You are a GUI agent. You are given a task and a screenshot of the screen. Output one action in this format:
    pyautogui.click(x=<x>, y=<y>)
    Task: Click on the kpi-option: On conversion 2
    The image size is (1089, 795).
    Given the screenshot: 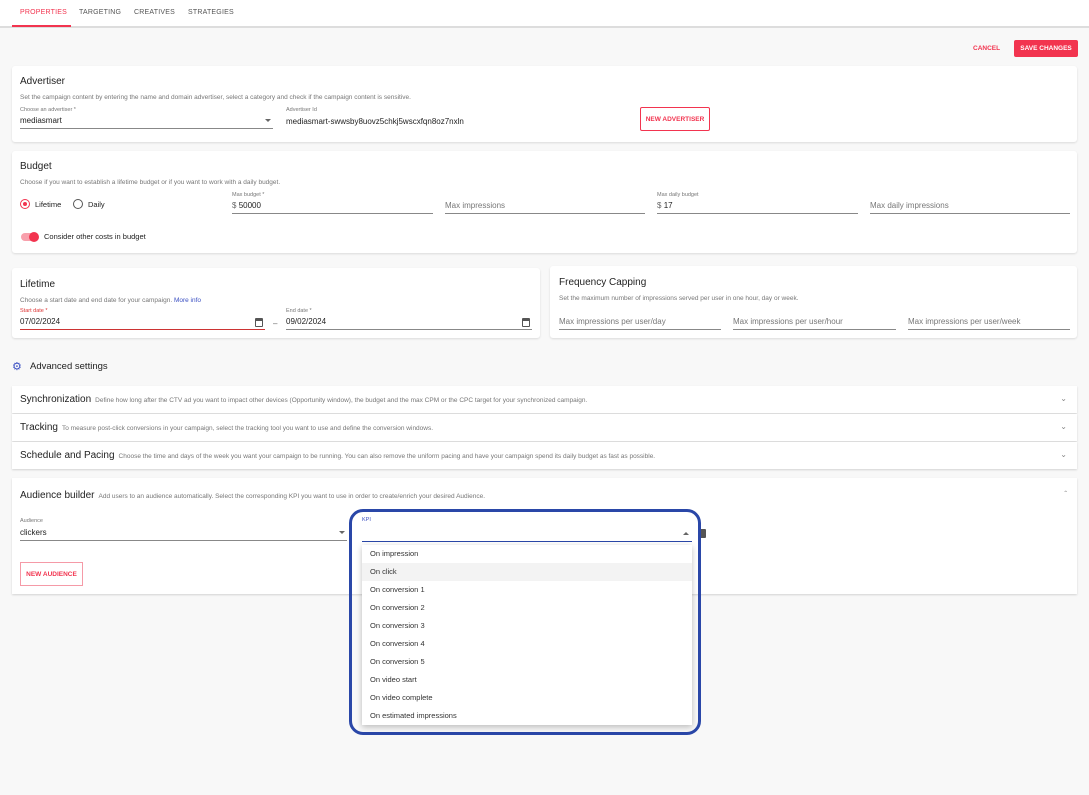 What is the action you would take?
    pyautogui.click(x=527, y=608)
    